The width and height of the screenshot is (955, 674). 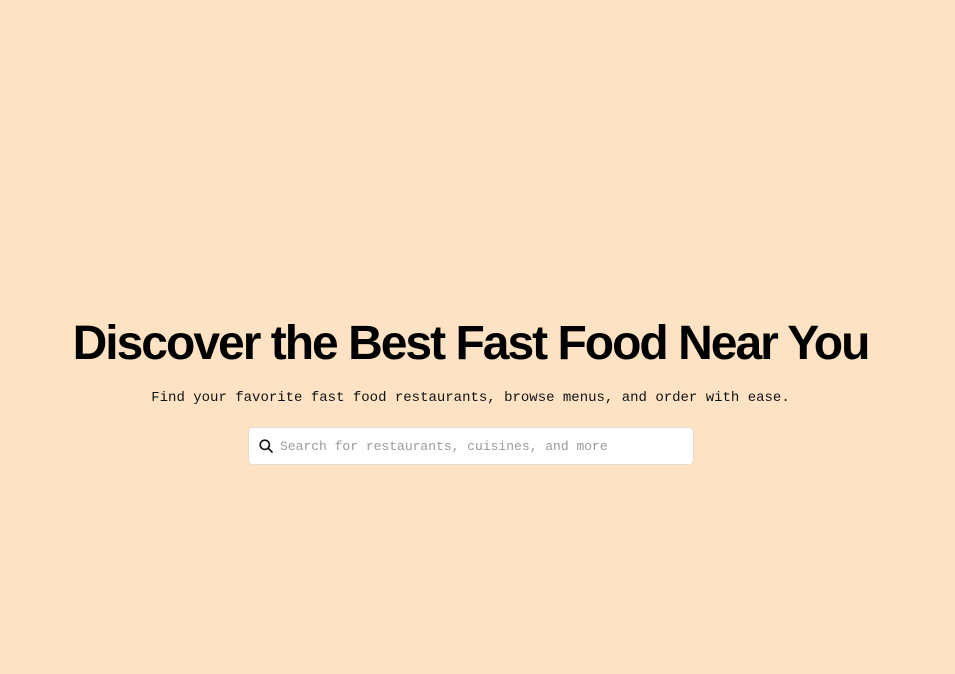 What do you see at coordinates (471, 343) in the screenshot?
I see `hero-title: Discover the Best Fast Food Near You` at bounding box center [471, 343].